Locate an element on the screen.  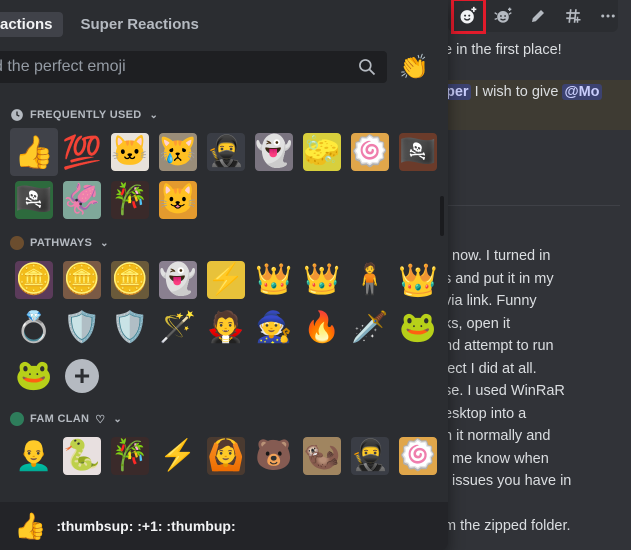
emoji-custom-cat-sad: 🐱 is located at coordinates (130, 152).